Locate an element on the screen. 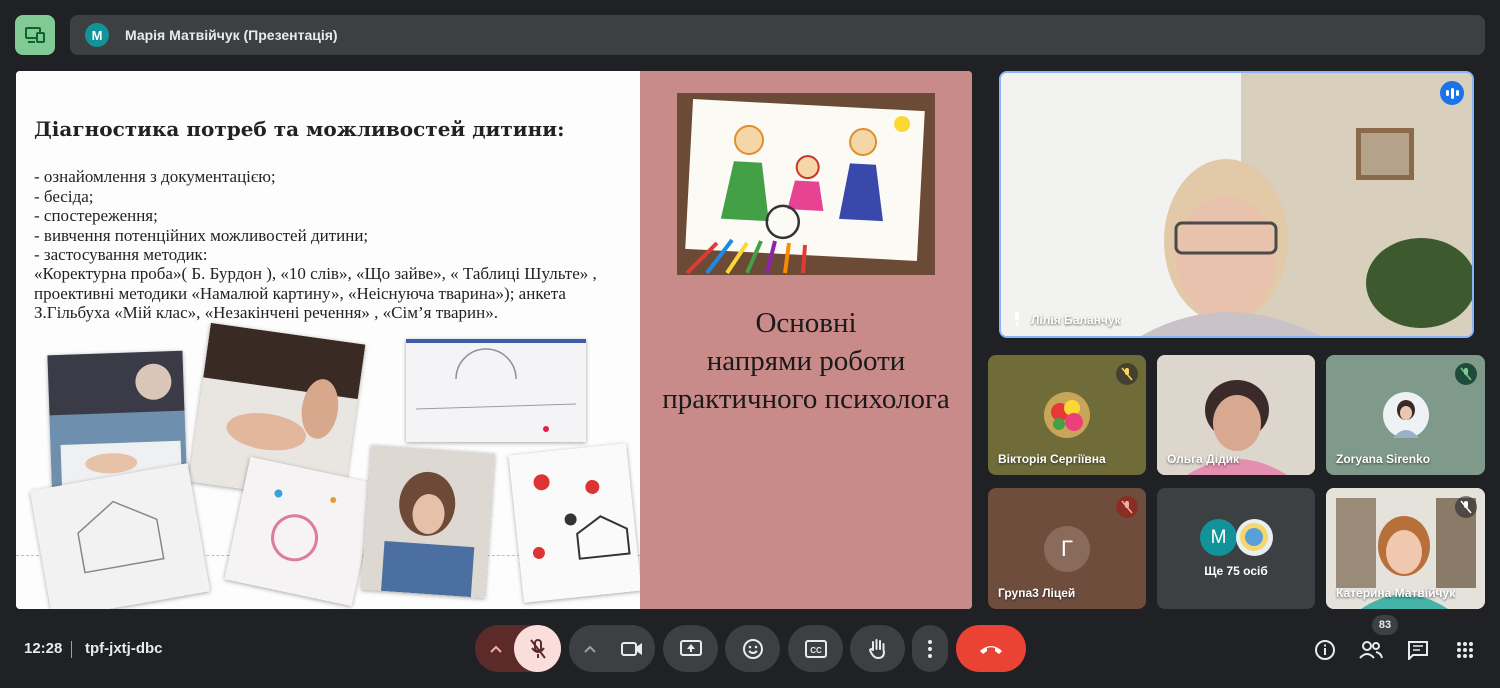  meeting-code: tpf-jxtj-dbc is located at coordinates (124, 648).